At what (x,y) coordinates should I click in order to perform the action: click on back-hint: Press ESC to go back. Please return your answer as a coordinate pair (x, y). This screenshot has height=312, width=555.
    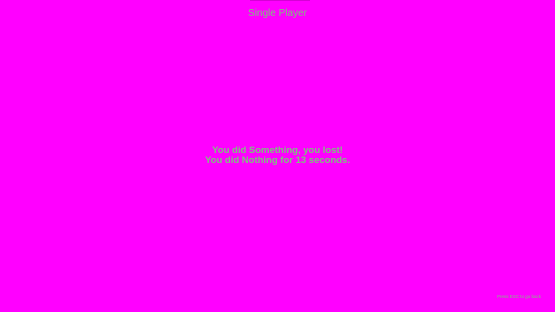
    Looking at the image, I should click on (518, 296).